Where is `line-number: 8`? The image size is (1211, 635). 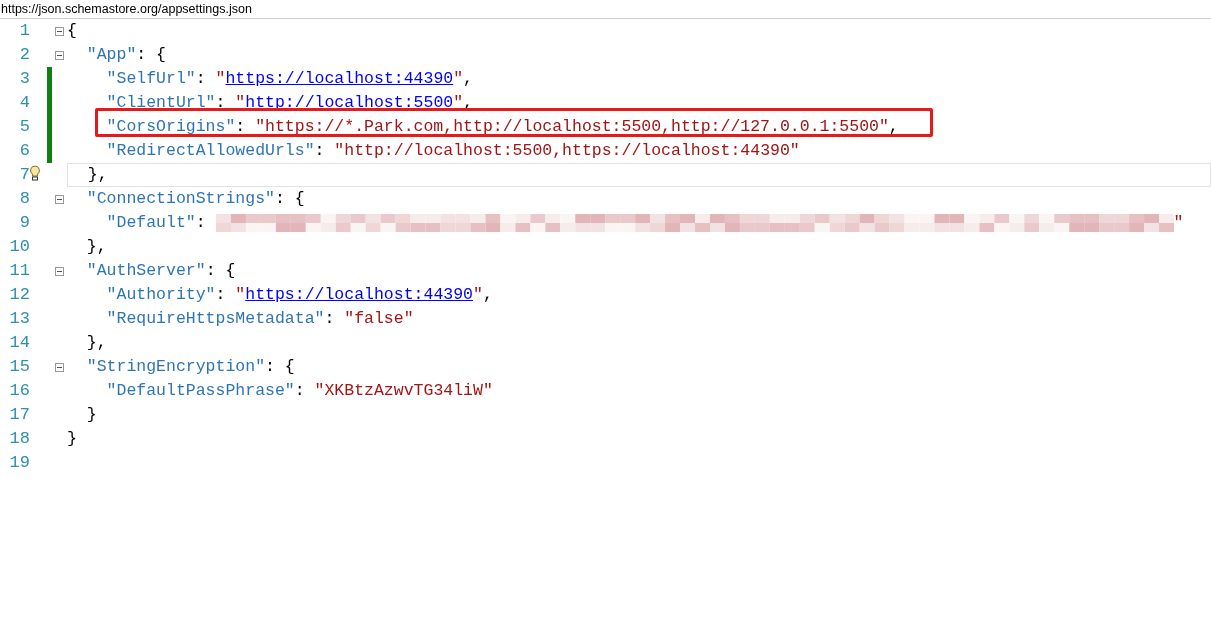
line-number: 8 is located at coordinates (24, 199).